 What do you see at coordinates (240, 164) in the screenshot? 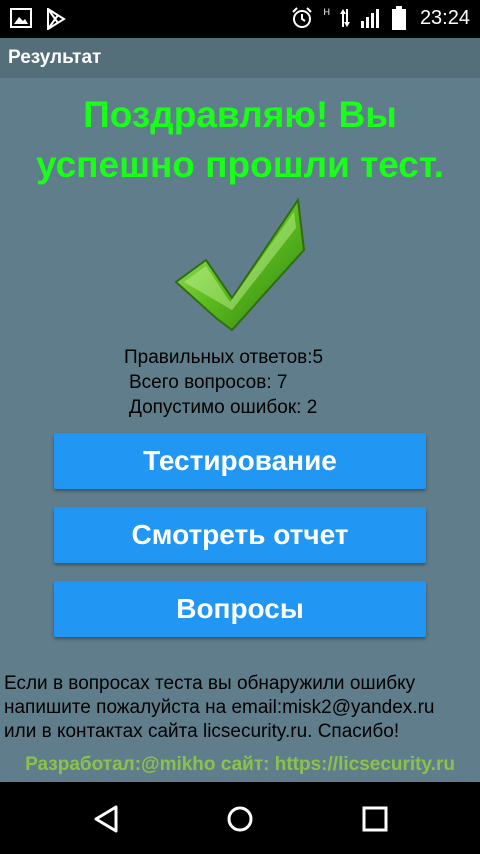
I see `headline-line-2: успешно прошли тест.` at bounding box center [240, 164].